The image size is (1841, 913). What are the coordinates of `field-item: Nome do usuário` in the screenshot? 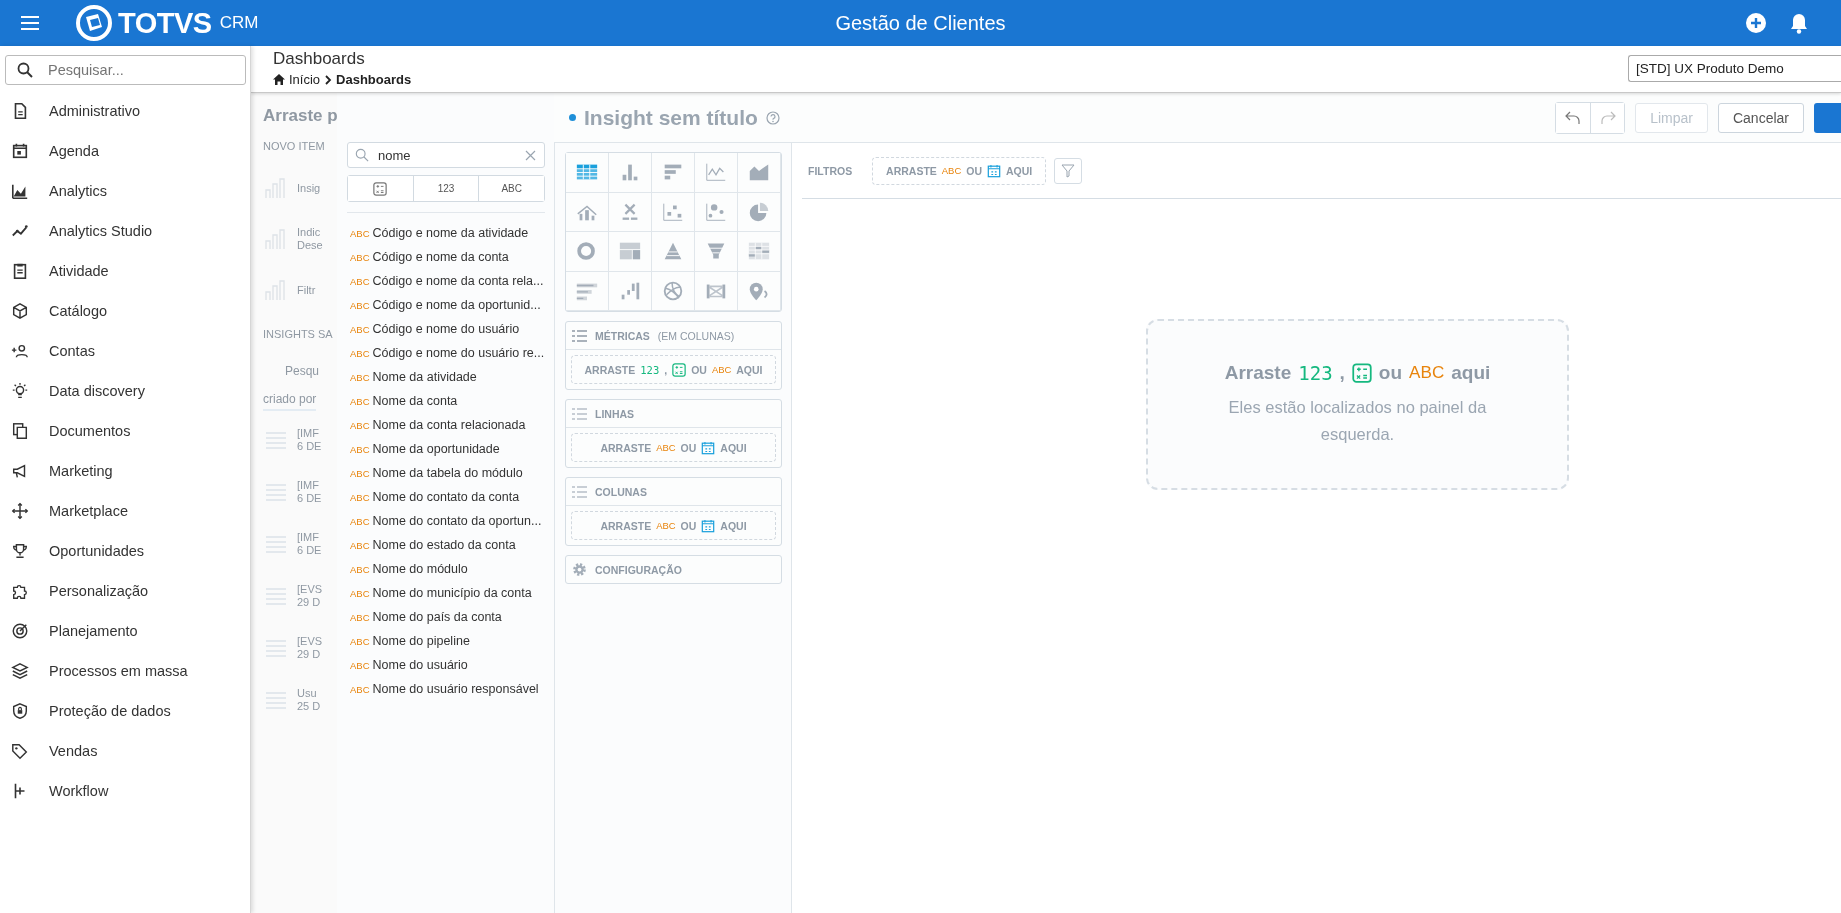 It's located at (420, 665).